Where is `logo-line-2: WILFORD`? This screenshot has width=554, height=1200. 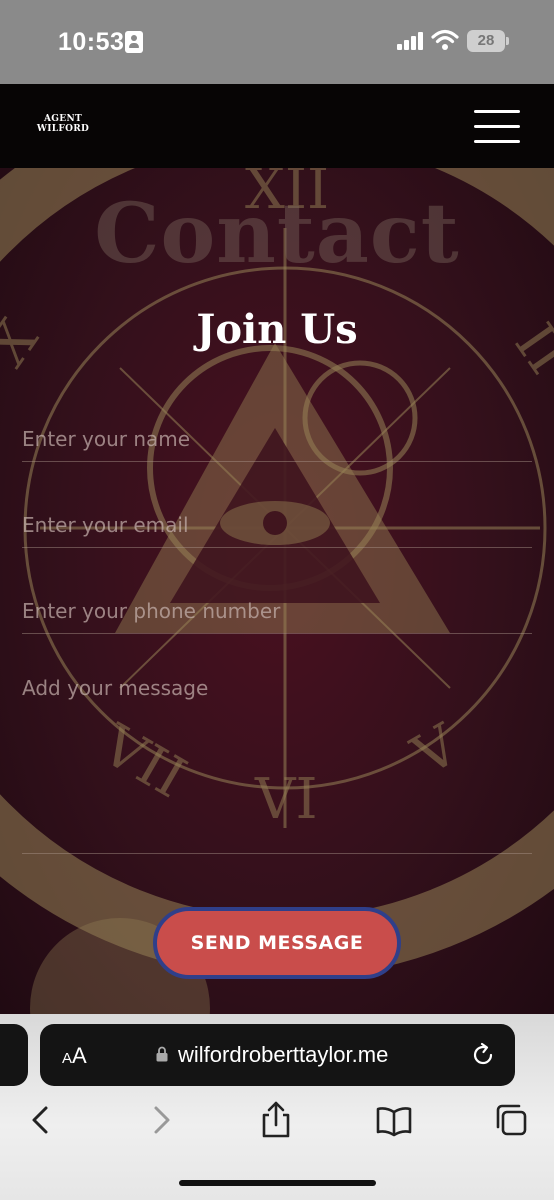 logo-line-2: WILFORD is located at coordinates (63, 129).